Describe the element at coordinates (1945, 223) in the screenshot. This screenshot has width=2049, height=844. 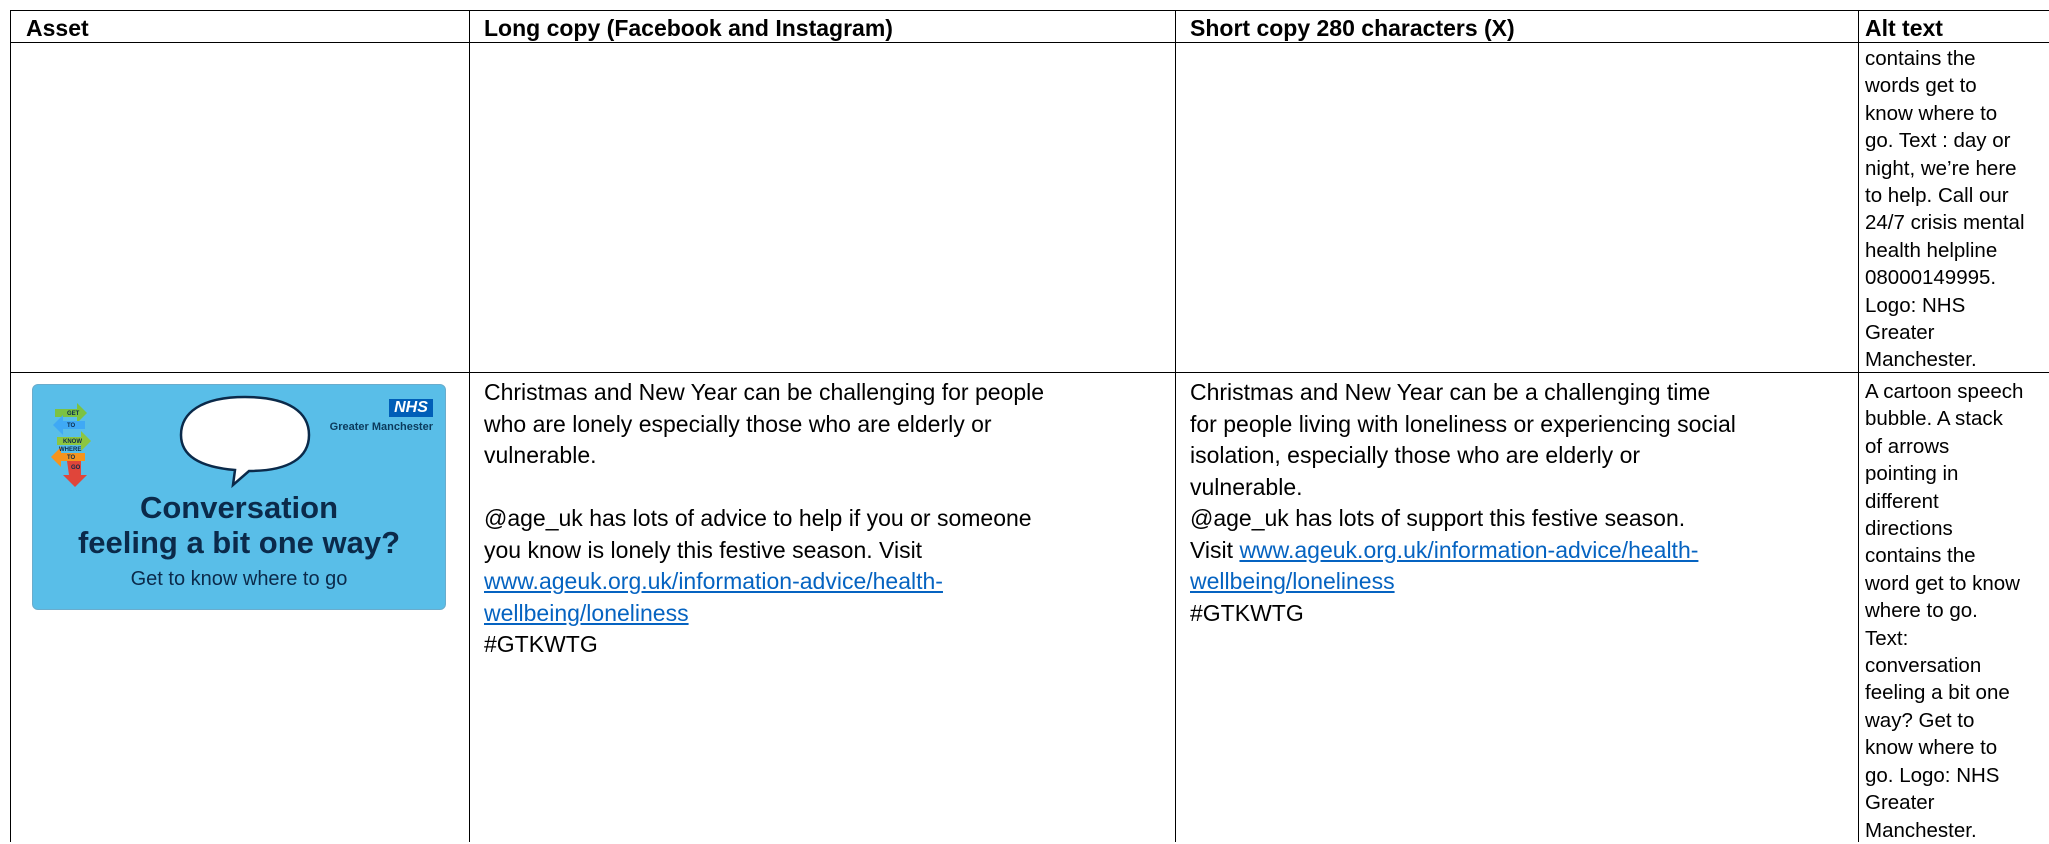
I see `alt-line: 24/7 crisis mental` at that location.